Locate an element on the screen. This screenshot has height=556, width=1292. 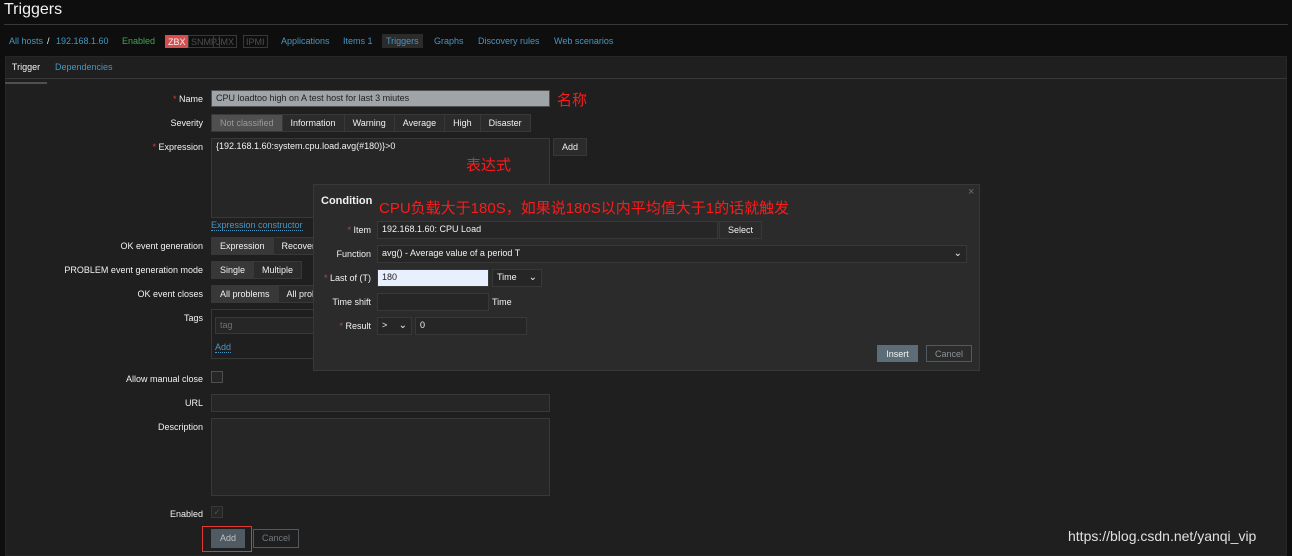
url-input is located at coordinates (380, 403).